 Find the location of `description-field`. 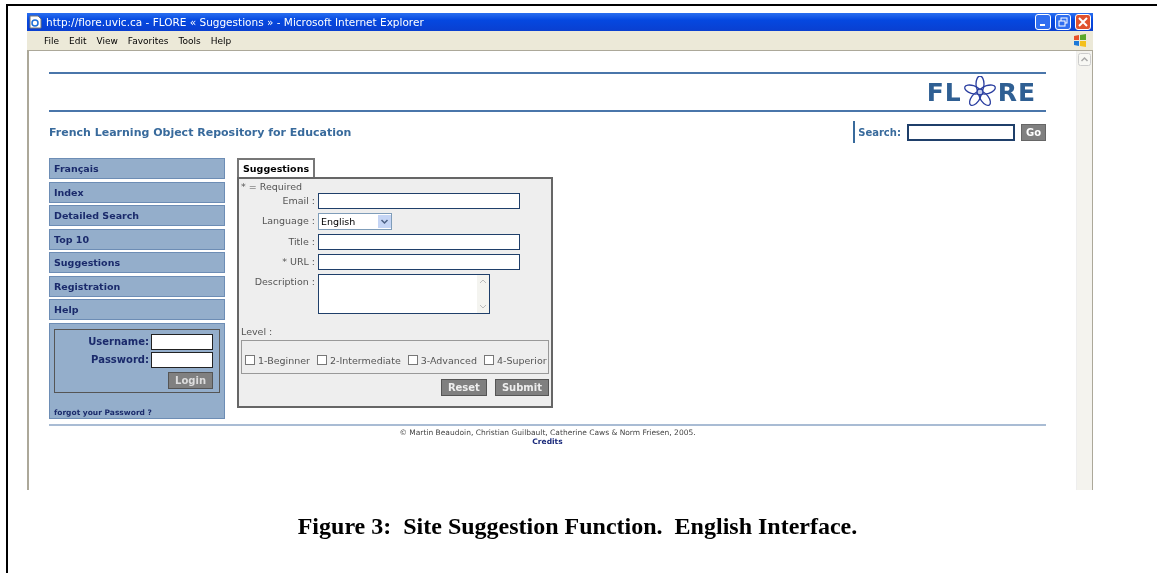

description-field is located at coordinates (404, 294).